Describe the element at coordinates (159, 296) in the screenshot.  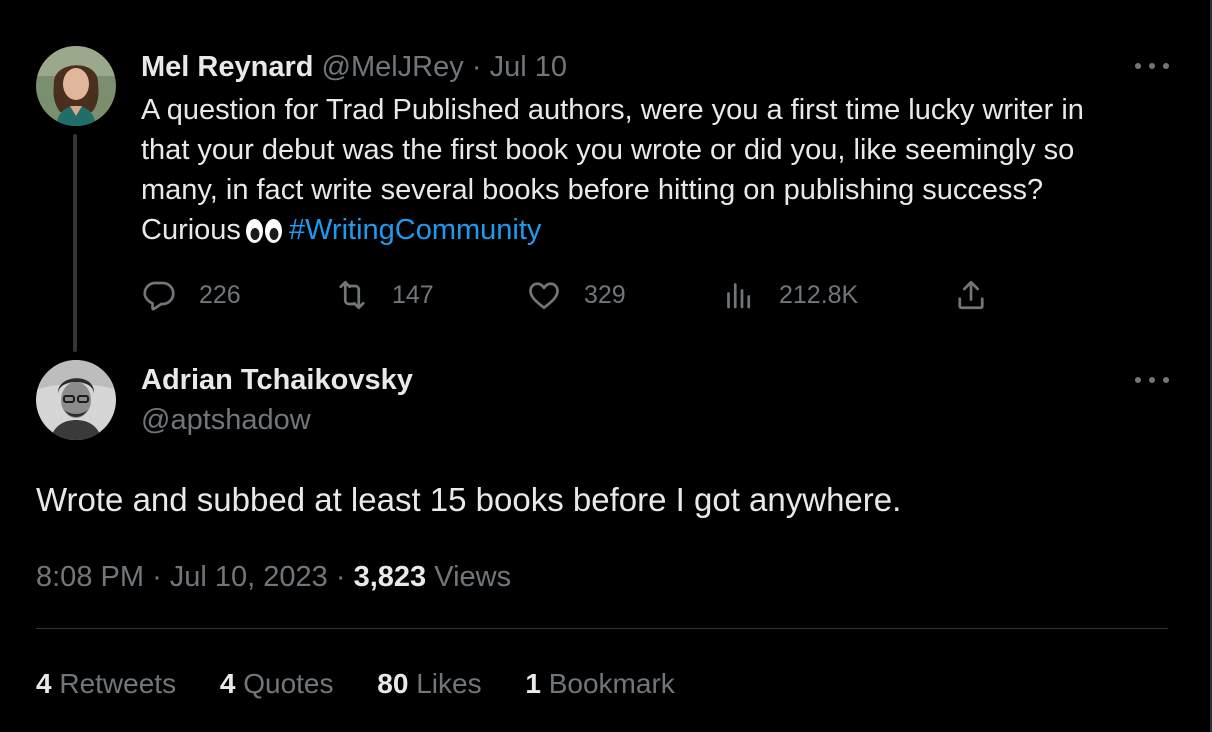
I see `reply-icon` at that location.